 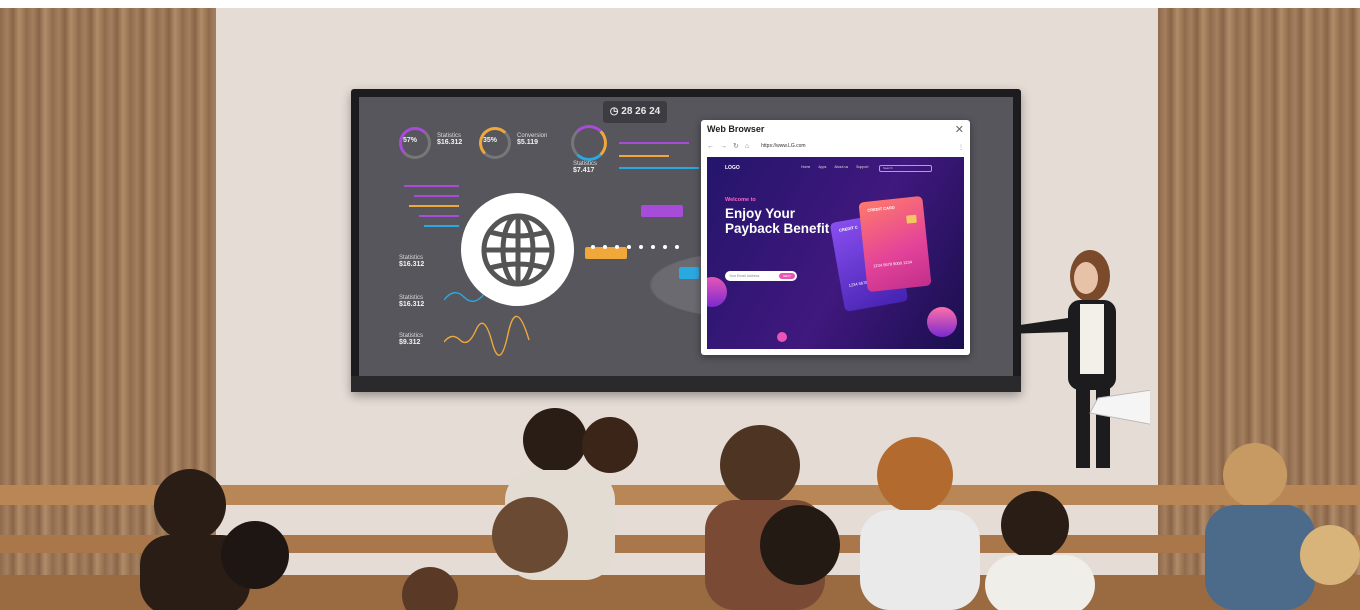 What do you see at coordinates (959, 129) in the screenshot?
I see `close-icon: ✕` at bounding box center [959, 129].